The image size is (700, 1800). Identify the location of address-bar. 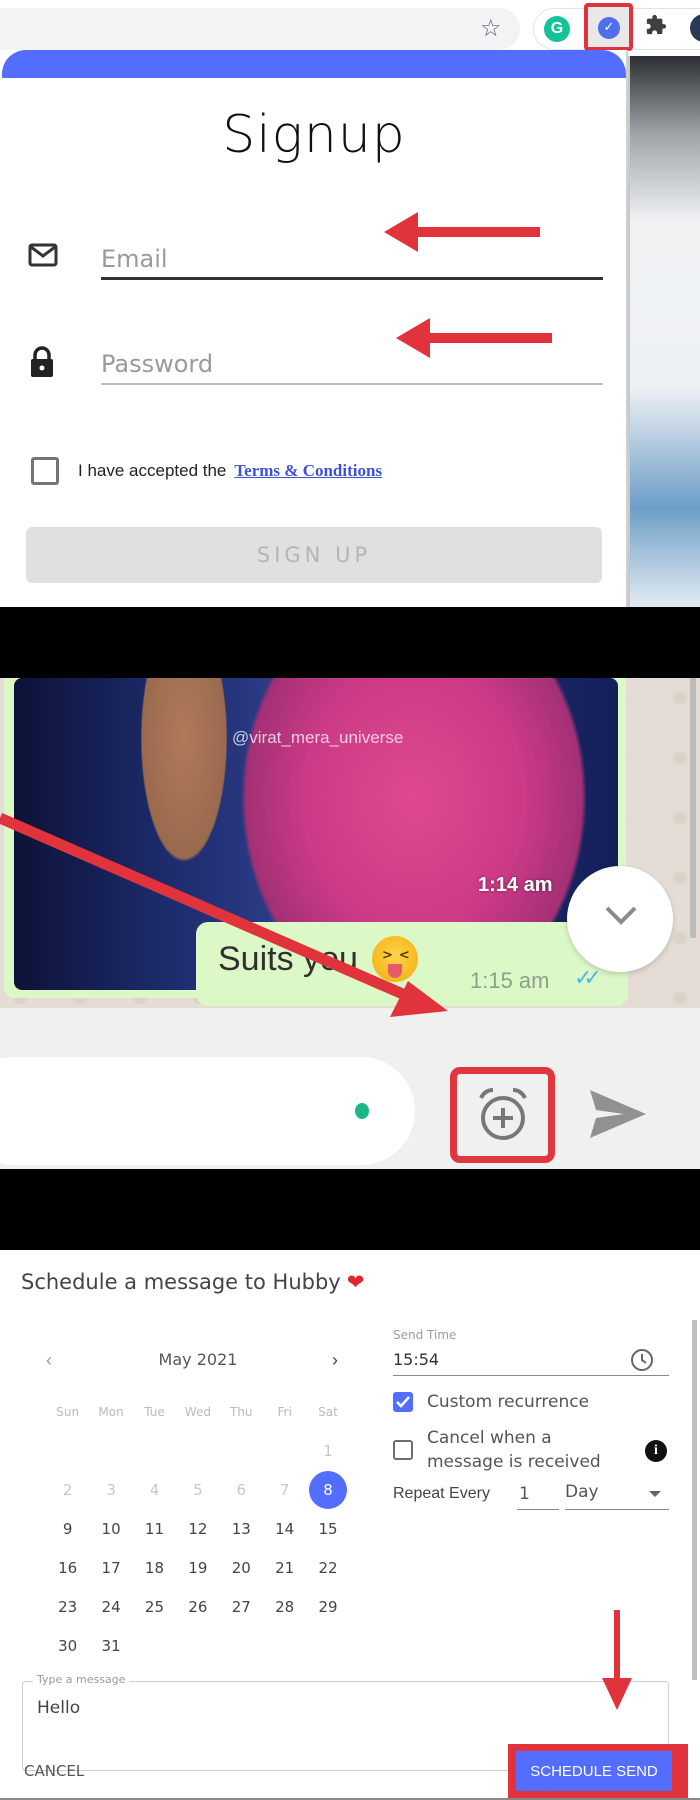
(260, 29).